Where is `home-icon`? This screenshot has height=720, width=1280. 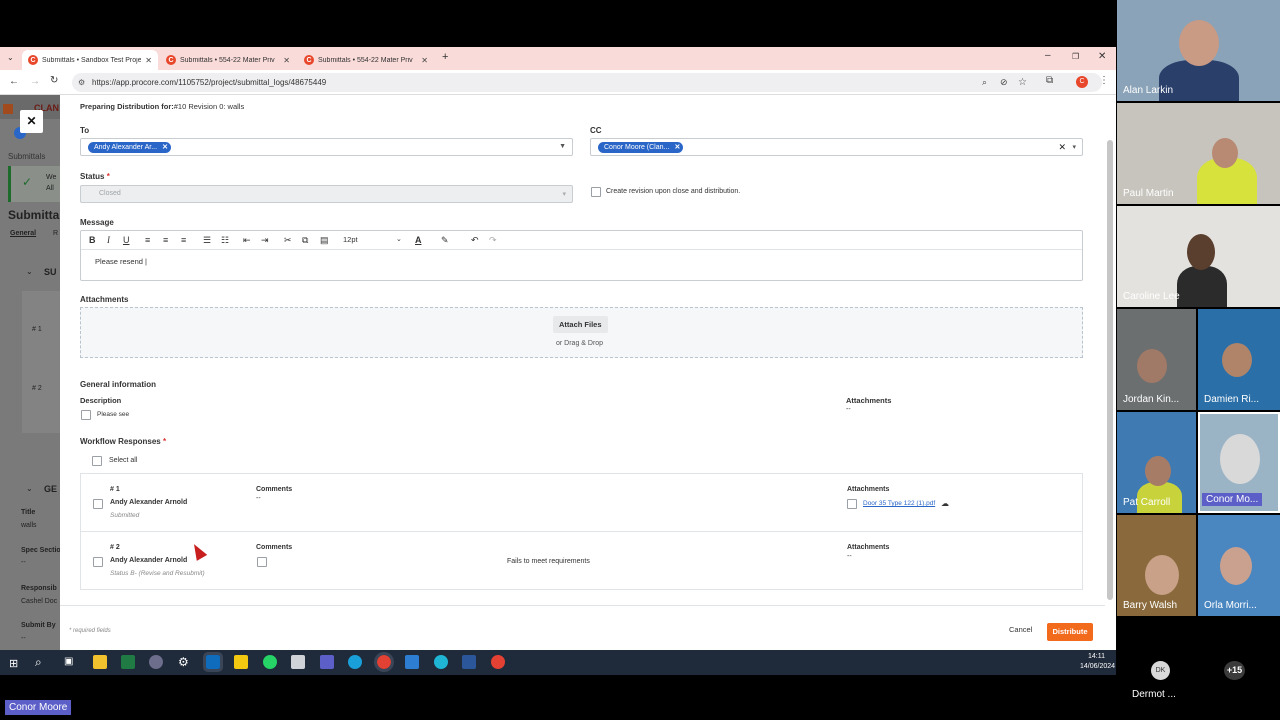
home-icon is located at coordinates (8, 109).